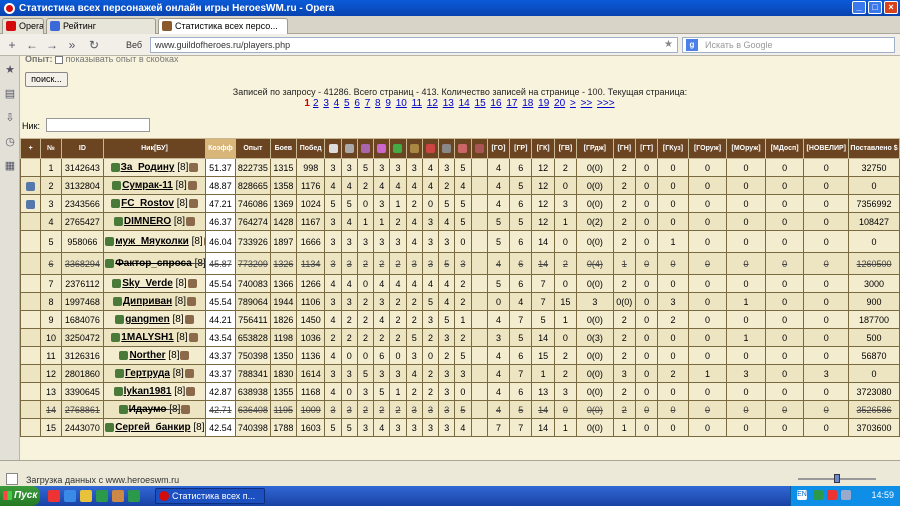 This screenshot has height=506, width=900. I want to click on header-cell: [ГОруж], so click(707, 148).